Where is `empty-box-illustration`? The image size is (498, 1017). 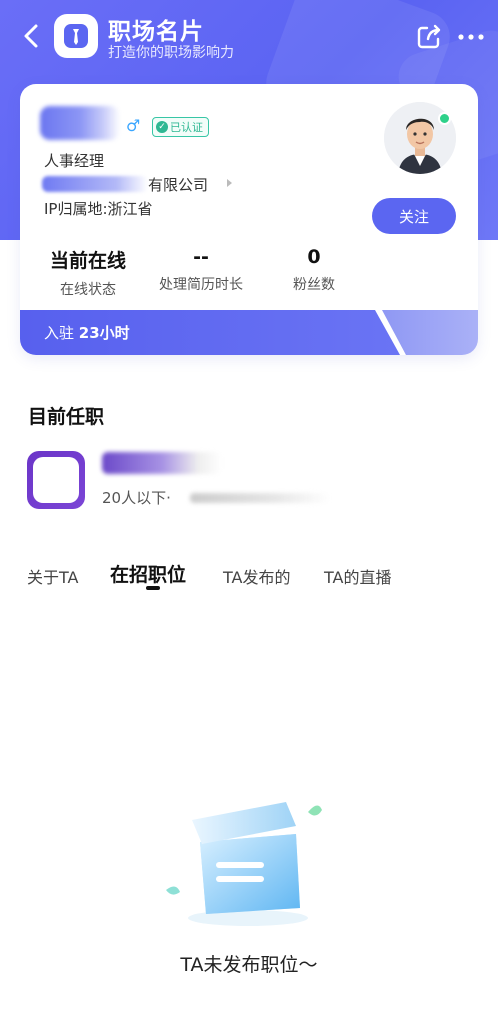
empty-box-illustration is located at coordinates (244, 864).